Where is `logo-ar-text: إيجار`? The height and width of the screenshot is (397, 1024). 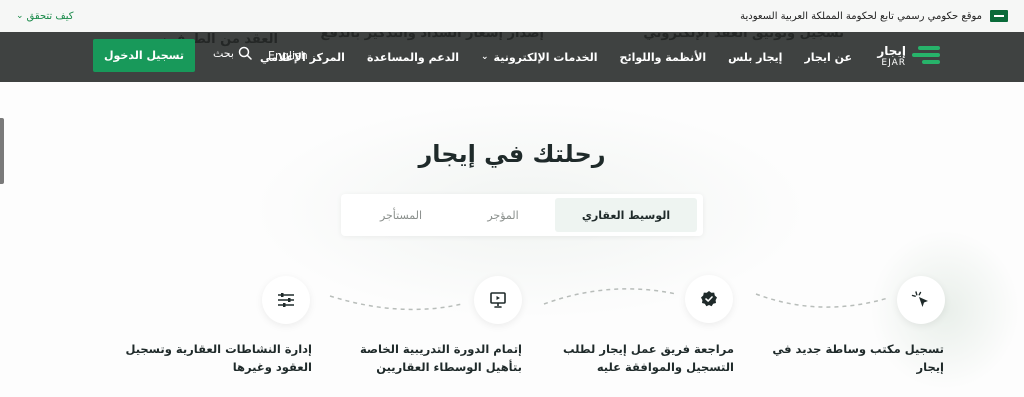 logo-ar-text: إيجار is located at coordinates (891, 50).